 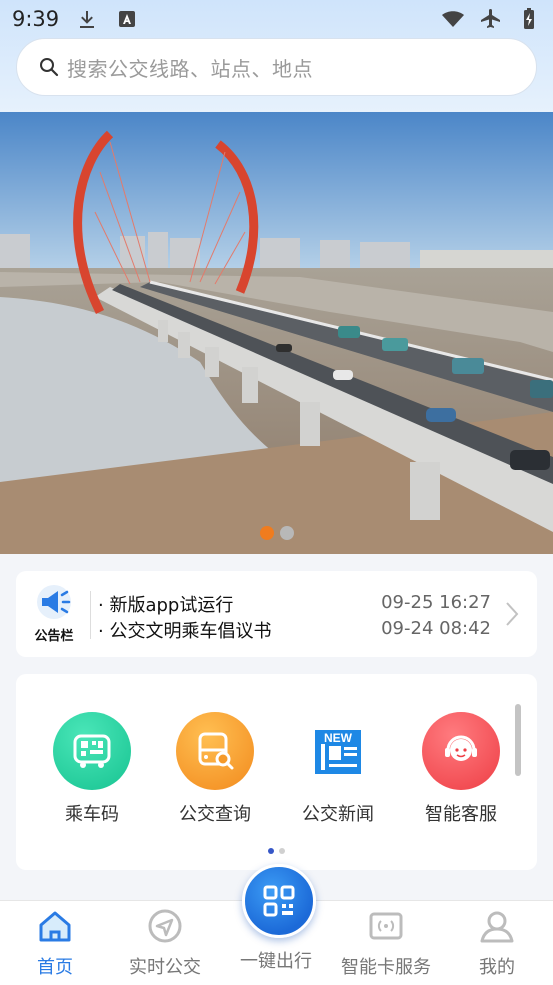 I want to click on notice-logo: 公告栏, so click(x=54, y=616).